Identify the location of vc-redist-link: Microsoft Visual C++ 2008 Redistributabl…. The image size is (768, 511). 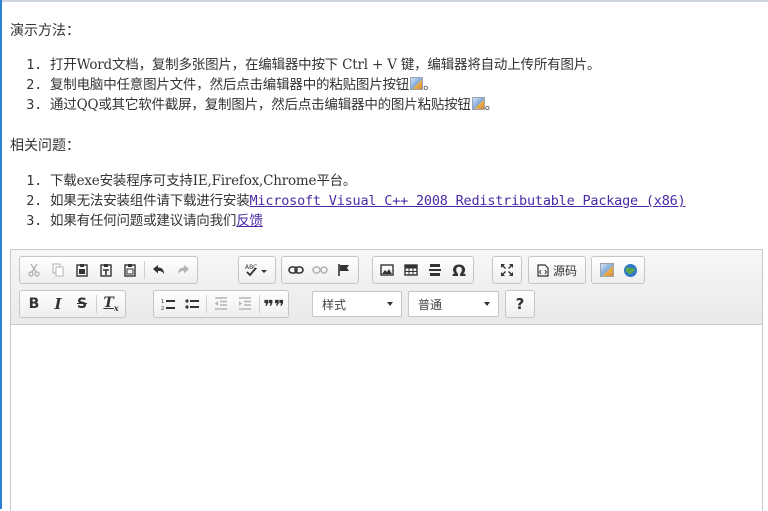
(468, 201).